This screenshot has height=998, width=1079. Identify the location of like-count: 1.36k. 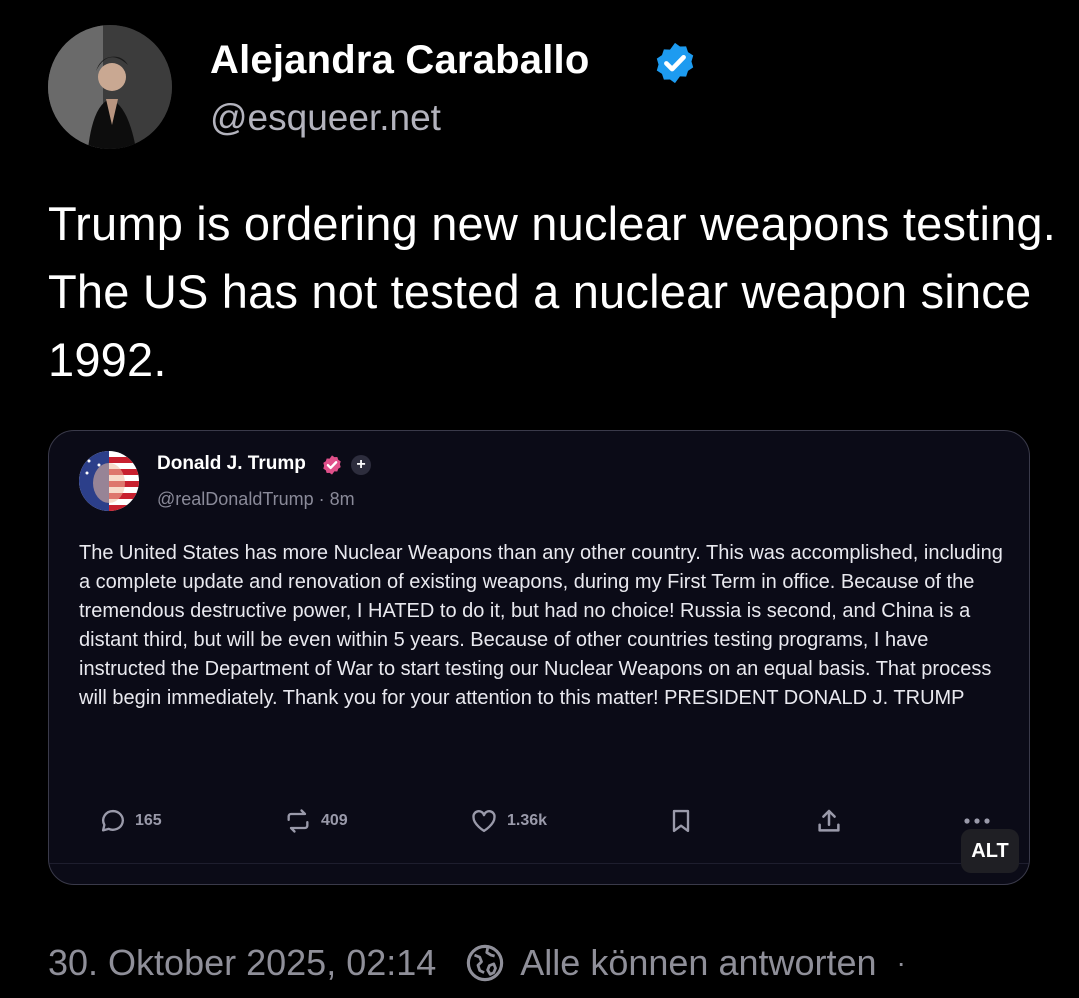
(527, 820).